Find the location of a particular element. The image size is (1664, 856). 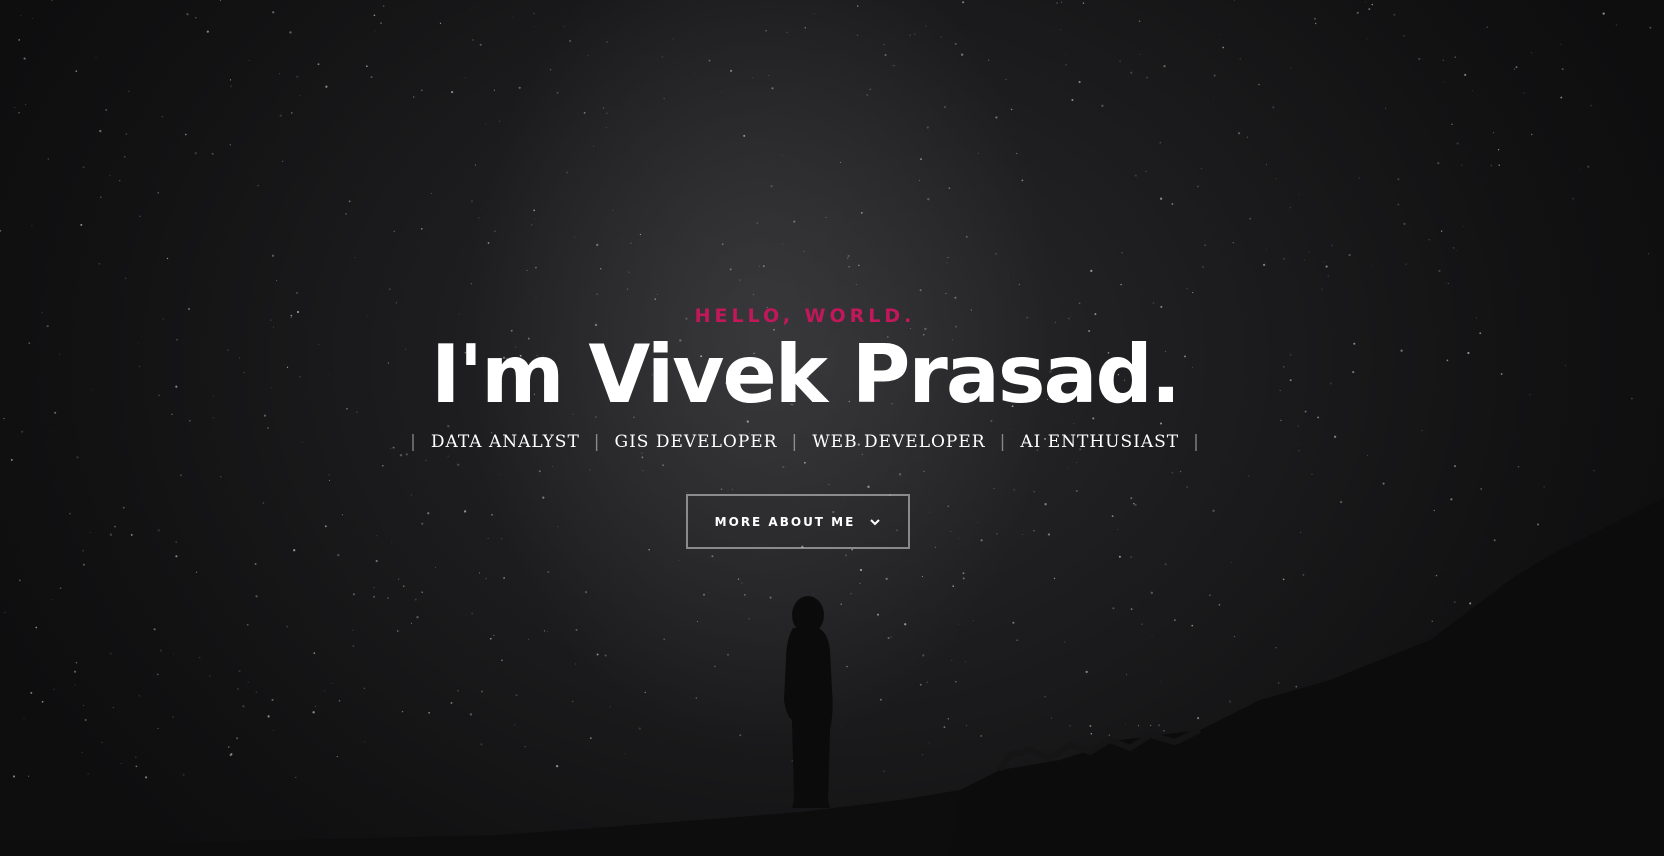

greeting-text: HELLO, WORLD. is located at coordinates (805, 316).